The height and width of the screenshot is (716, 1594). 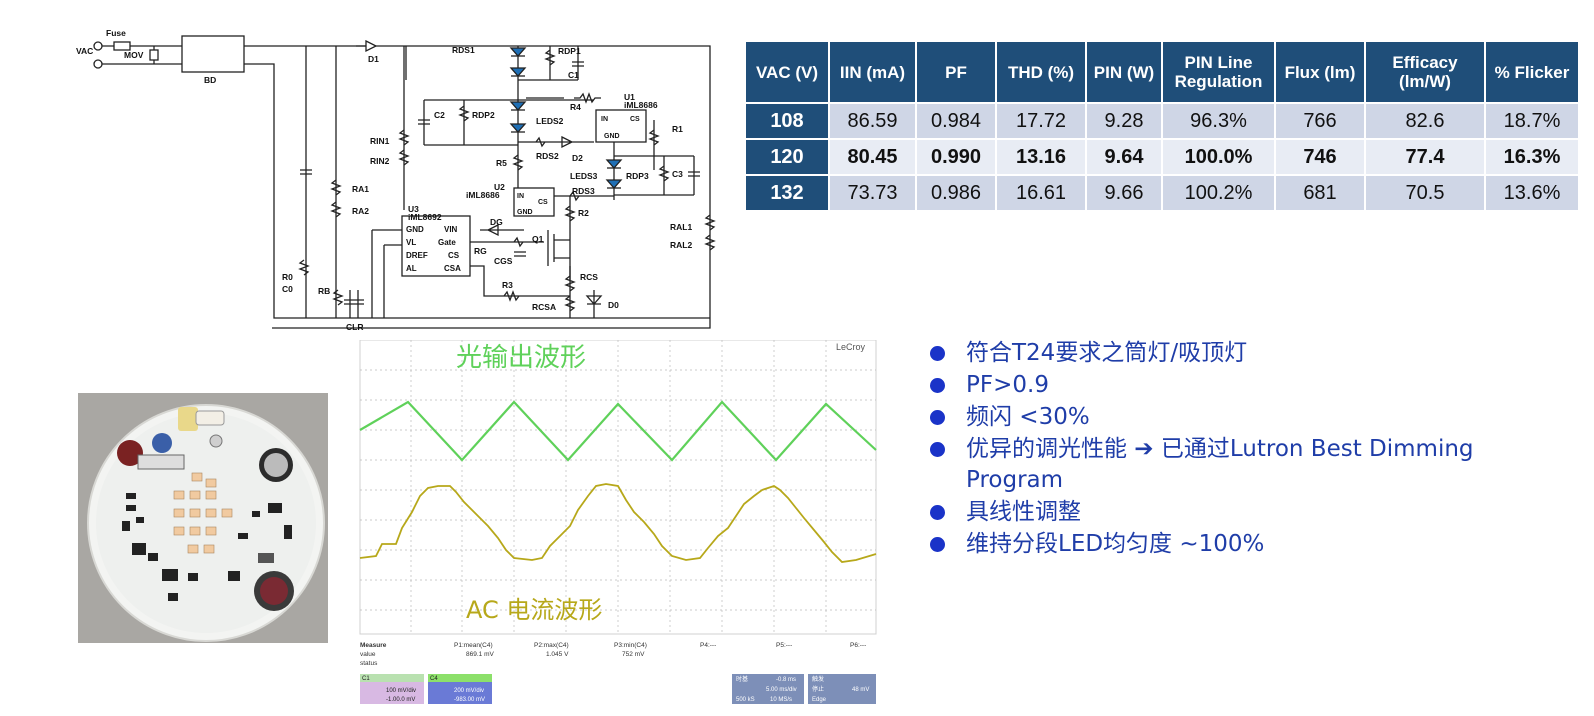 What do you see at coordinates (781, 700) in the screenshot?
I see `timebase-rate: 10 MS/s` at bounding box center [781, 700].